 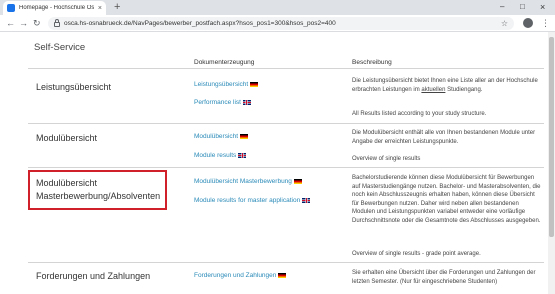 I want to click on row-title-moduluebersicht: Modulübersicht, so click(x=67, y=138).